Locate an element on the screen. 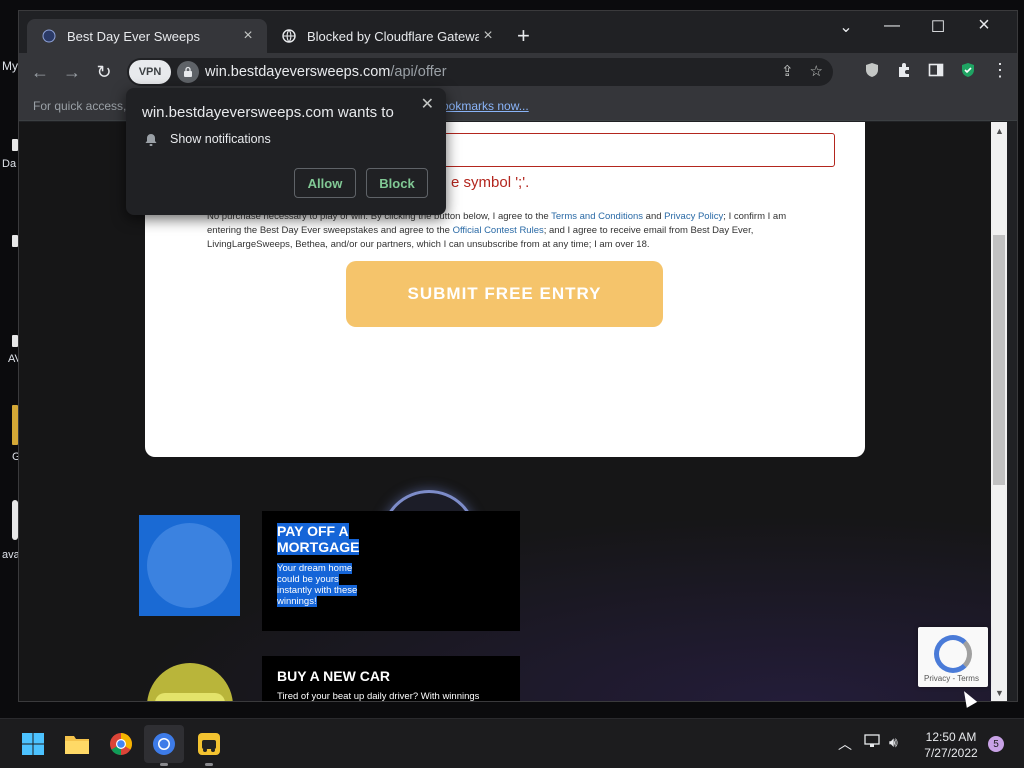  windows-start-icon is located at coordinates (33, 744).